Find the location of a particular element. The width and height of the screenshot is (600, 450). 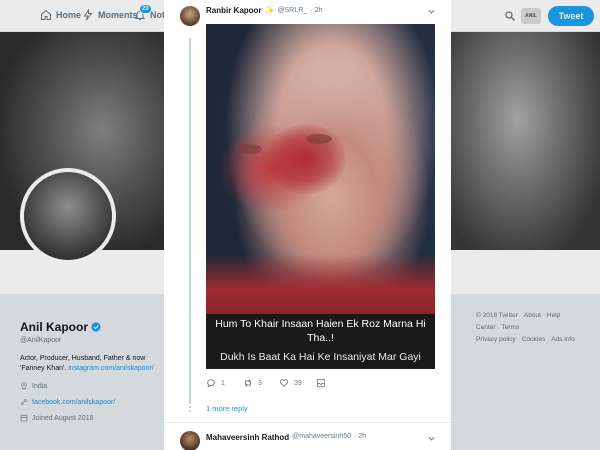

link-icon is located at coordinates (24, 402).